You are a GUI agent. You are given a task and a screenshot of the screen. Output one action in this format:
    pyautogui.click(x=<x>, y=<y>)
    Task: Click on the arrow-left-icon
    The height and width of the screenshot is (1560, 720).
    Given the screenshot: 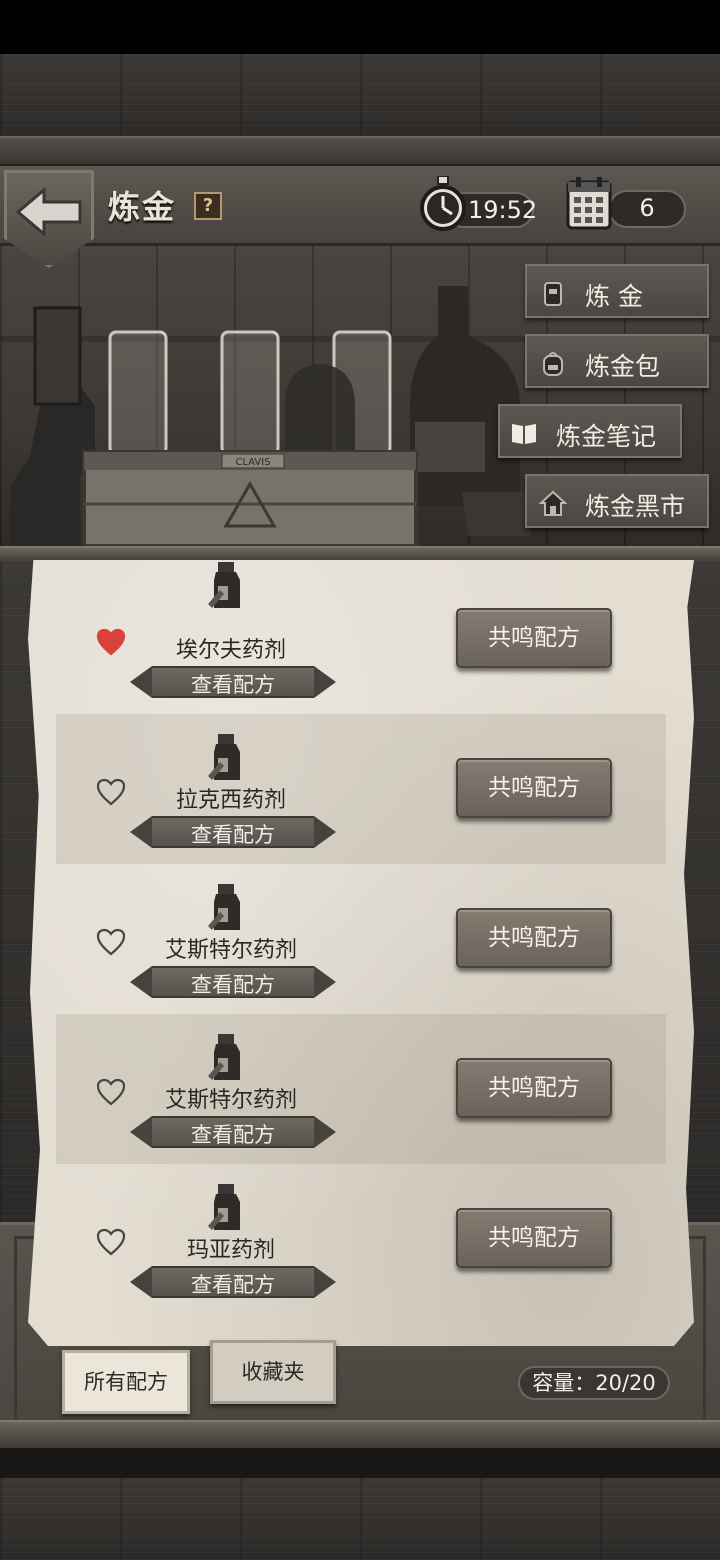 What is the action you would take?
    pyautogui.click(x=48, y=212)
    